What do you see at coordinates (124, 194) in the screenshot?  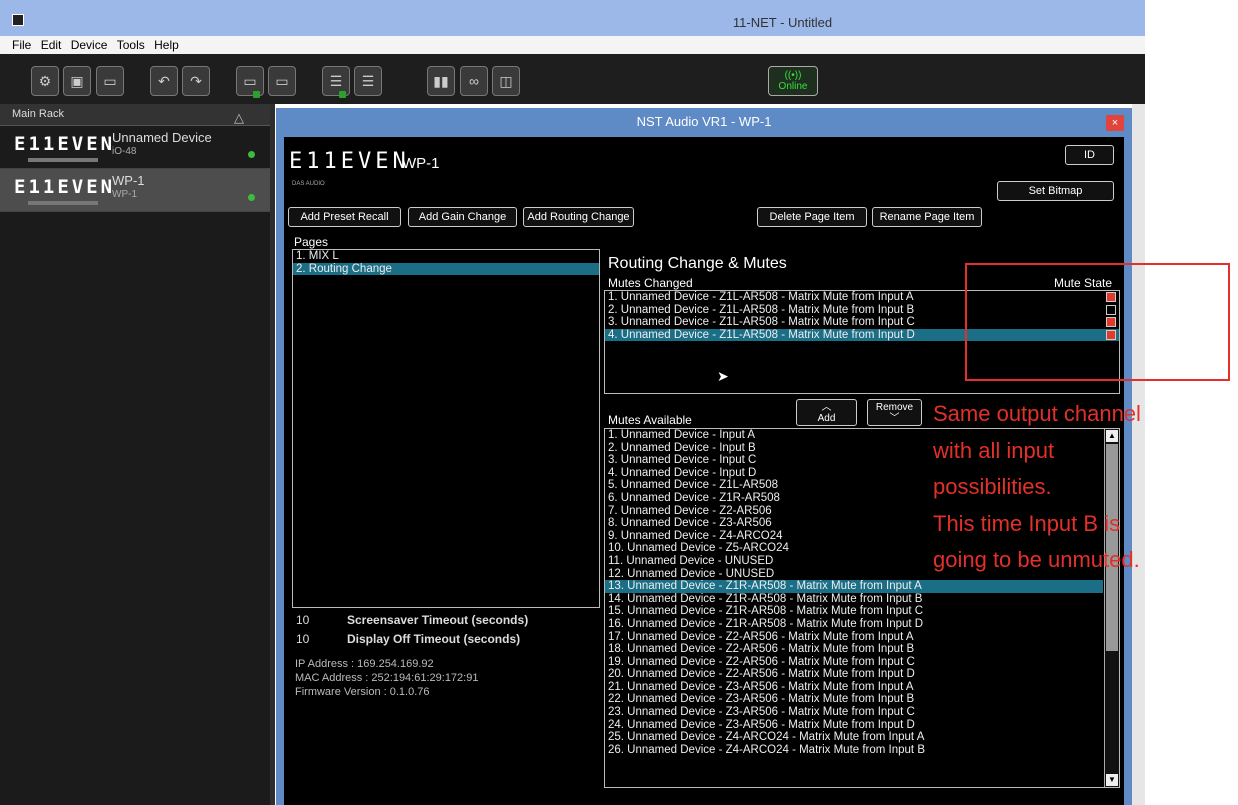 I see `device-model: WP-1` at bounding box center [124, 194].